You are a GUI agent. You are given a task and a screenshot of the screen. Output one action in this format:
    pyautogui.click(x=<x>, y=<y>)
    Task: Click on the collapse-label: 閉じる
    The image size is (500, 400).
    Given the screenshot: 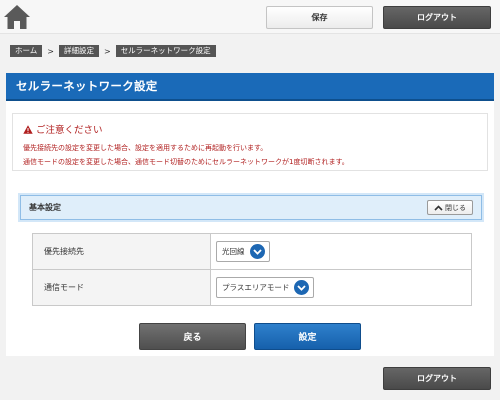 What is the action you would take?
    pyautogui.click(x=455, y=207)
    